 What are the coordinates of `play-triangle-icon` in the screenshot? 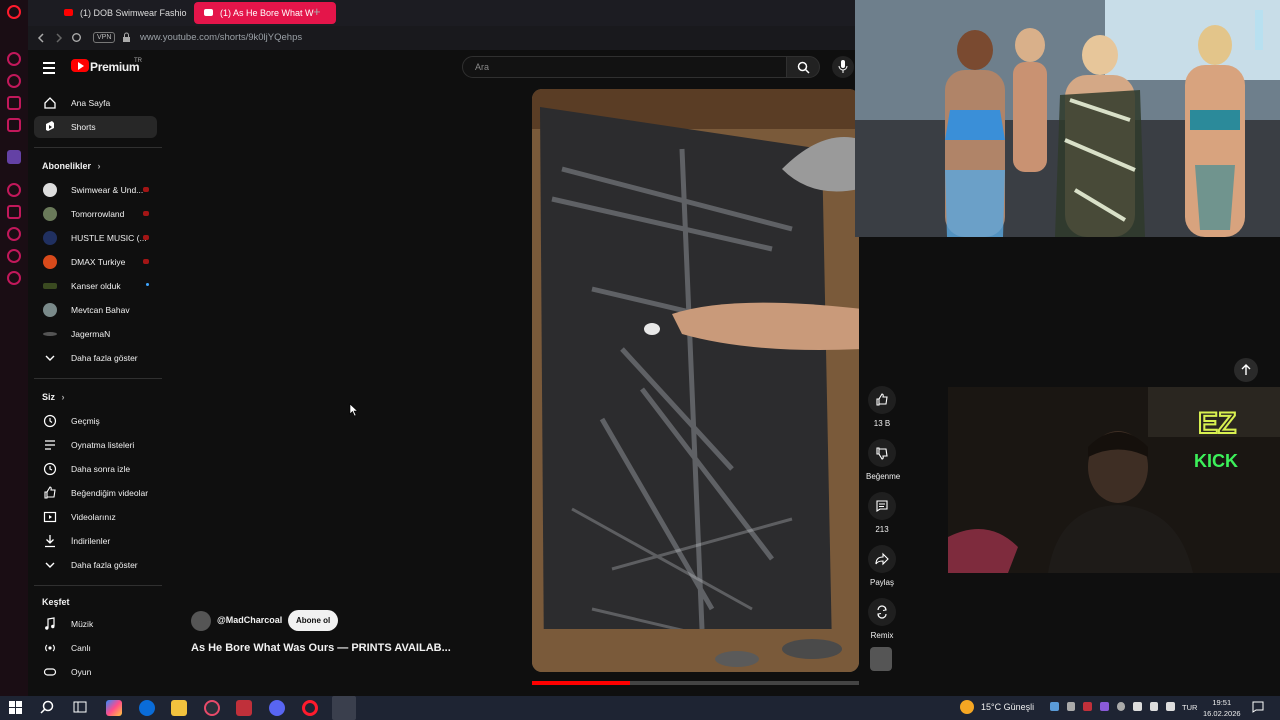 It's located at (81, 66).